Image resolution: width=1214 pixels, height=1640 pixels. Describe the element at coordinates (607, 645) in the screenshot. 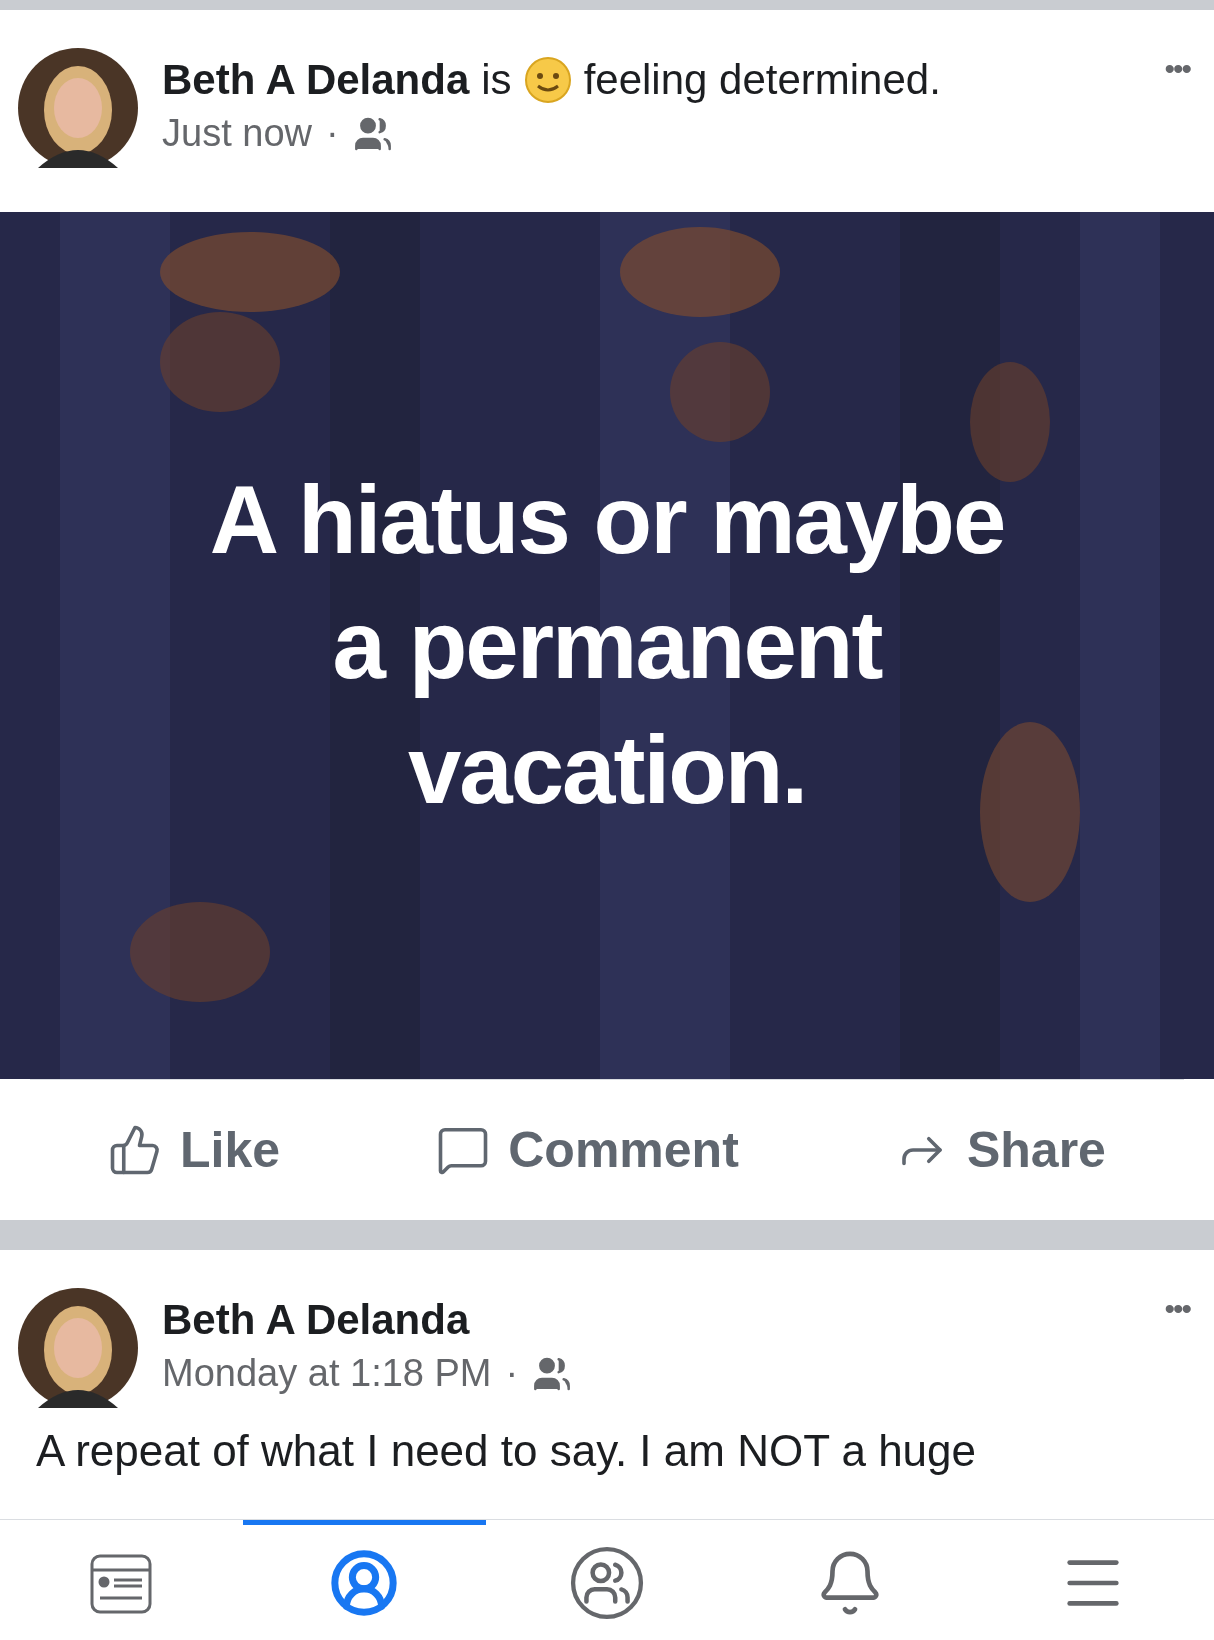

I see `post-background-text: A hiatus or maybe a permanent vacation.` at that location.